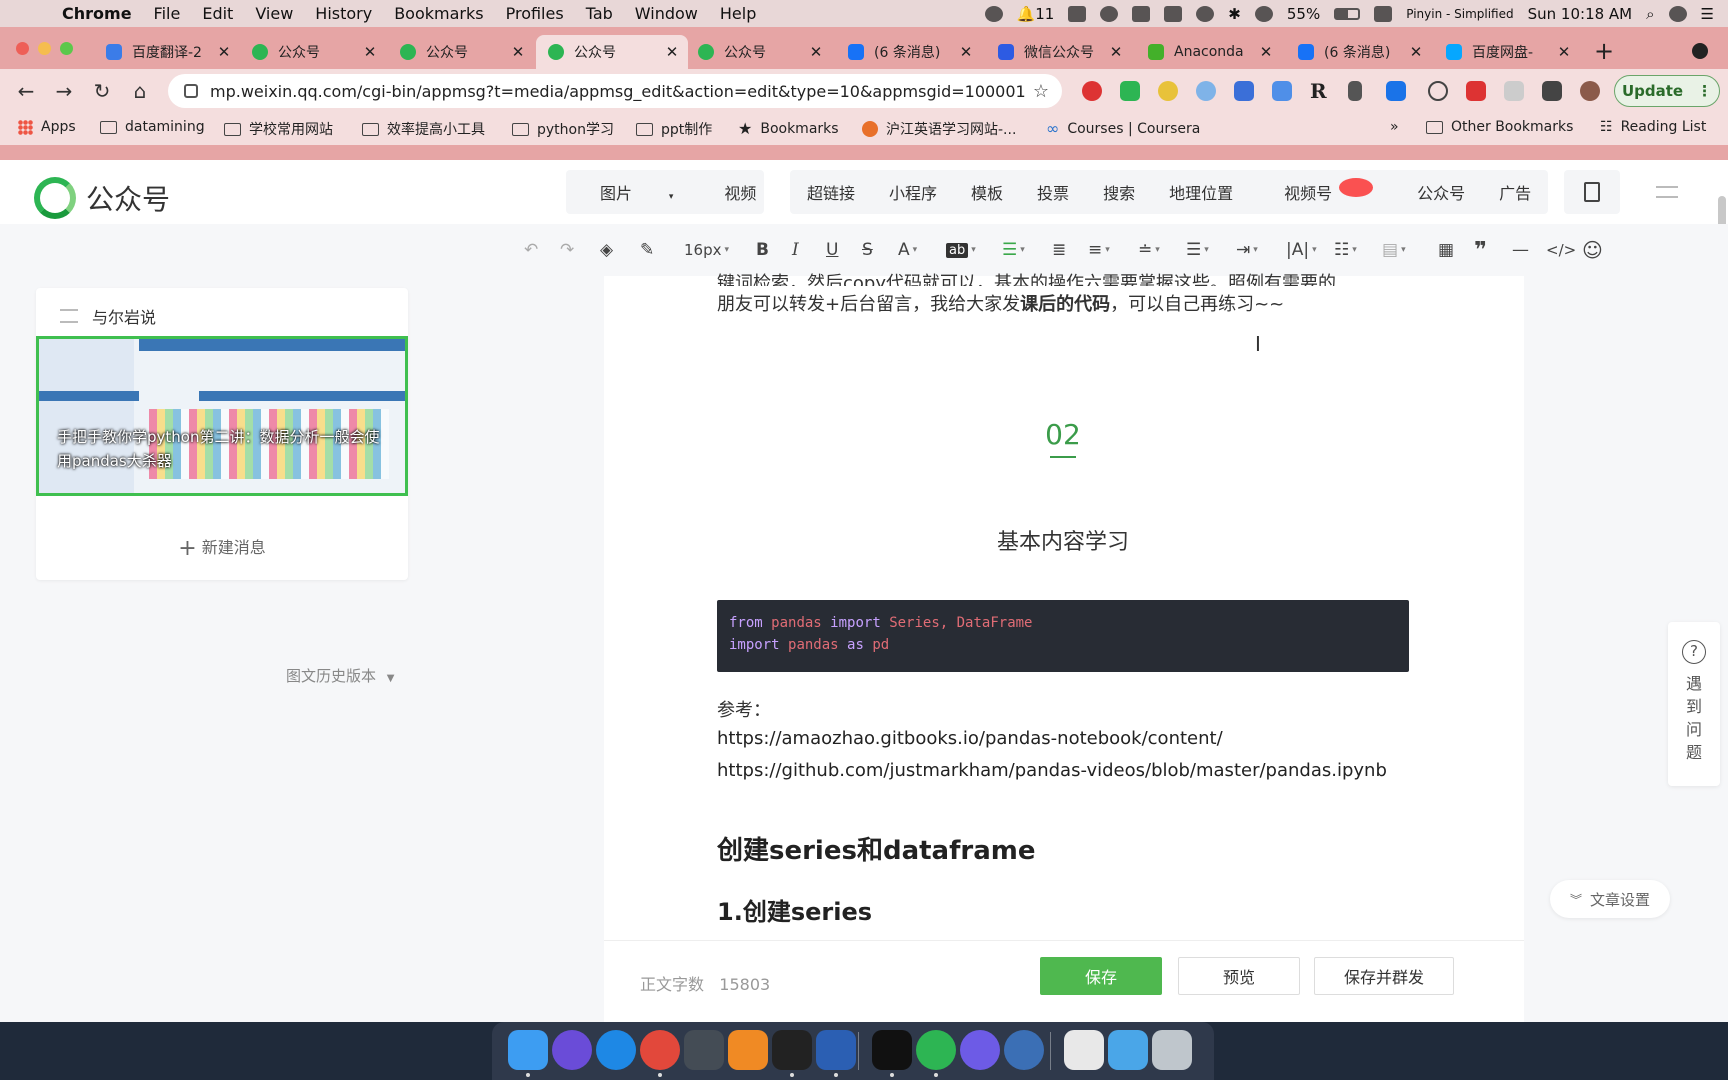 The image size is (1728, 1080). I want to click on screen-app-icon, so click(1024, 1050).